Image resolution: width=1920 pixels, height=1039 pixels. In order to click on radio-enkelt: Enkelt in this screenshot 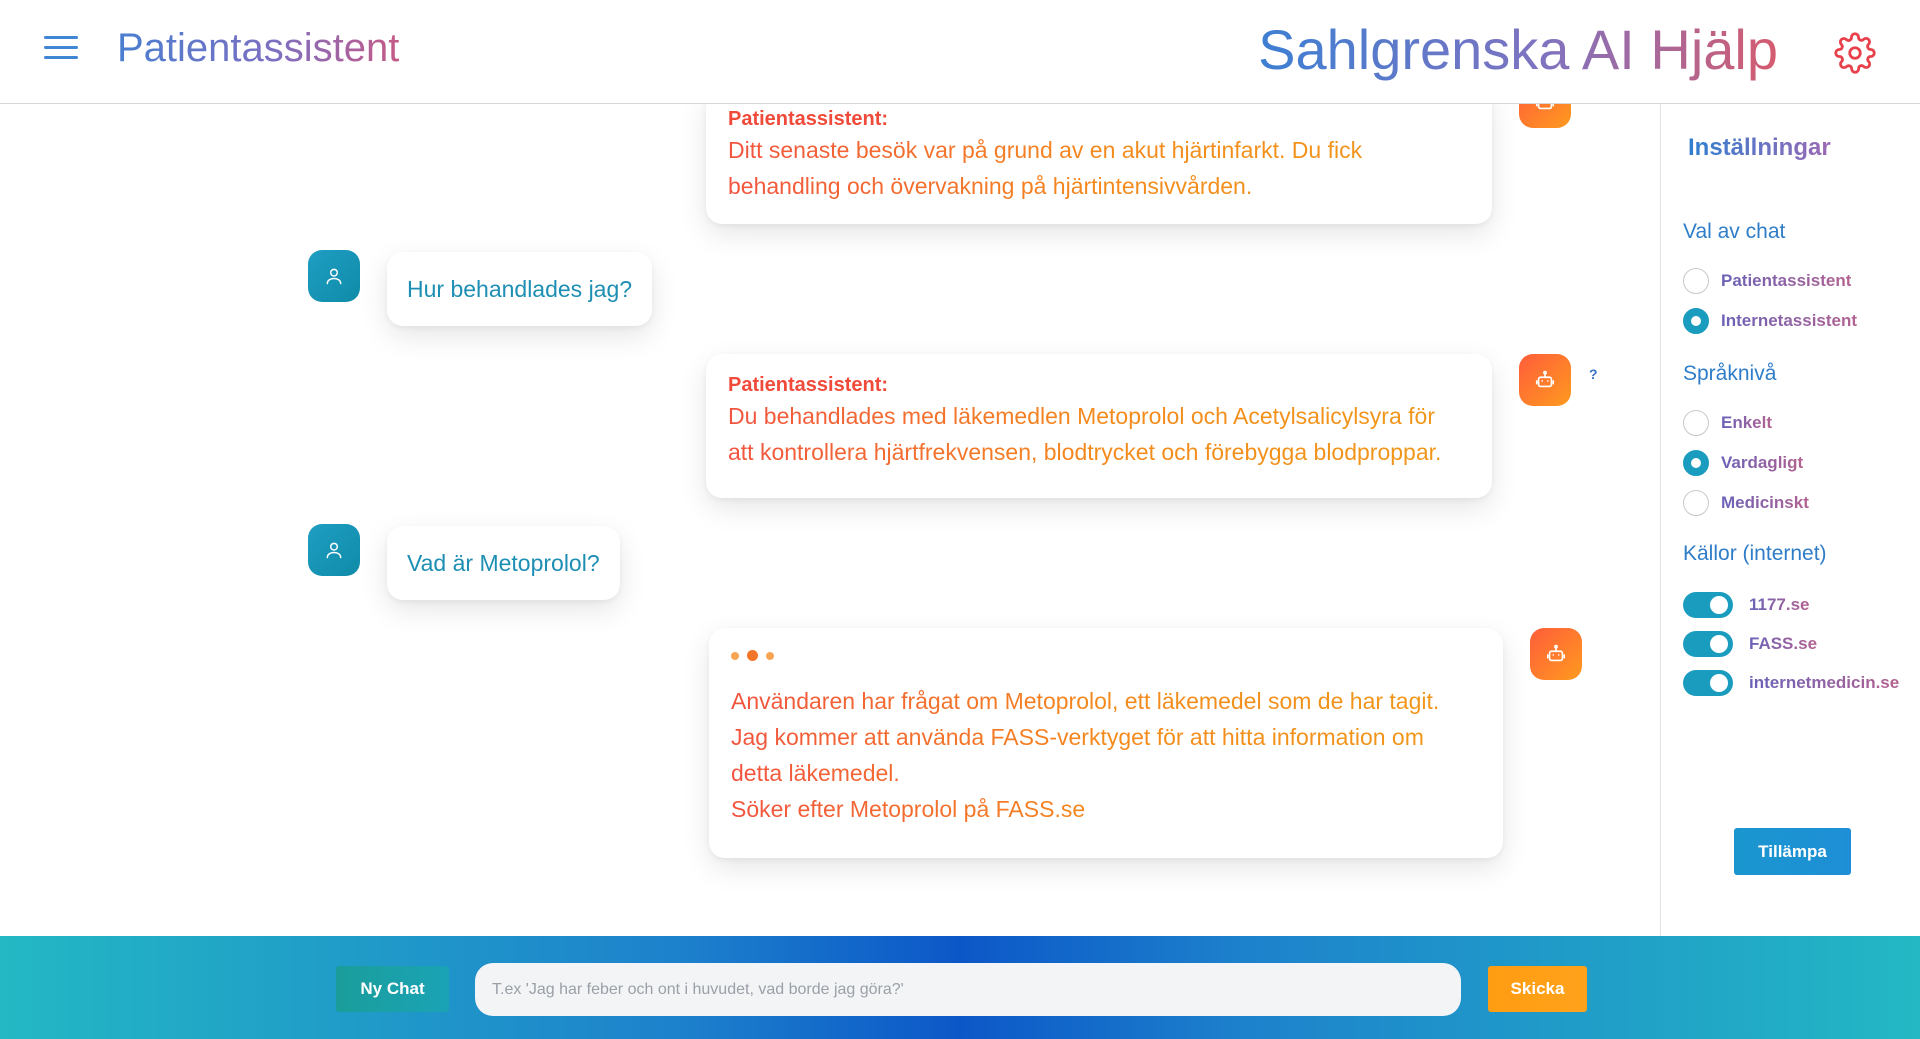, I will do `click(1727, 423)`.